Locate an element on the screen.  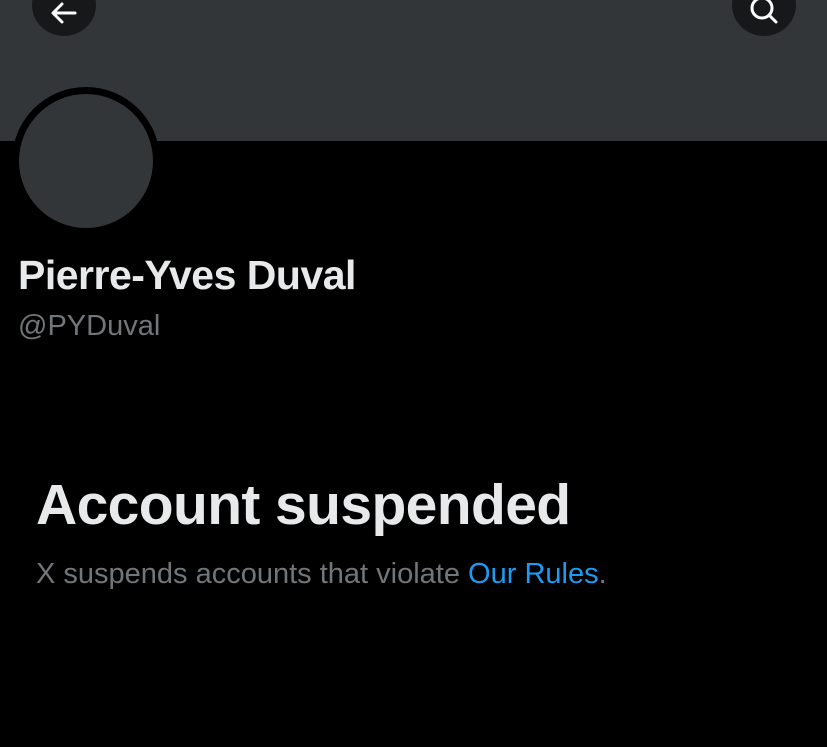
display-name: Pierre-Yves Duval is located at coordinates (187, 275).